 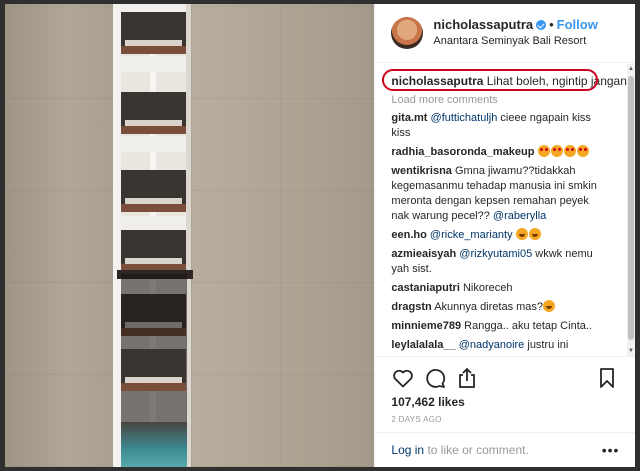 I want to click on comments-scrollbar: ▲ ▼, so click(x=631, y=210).